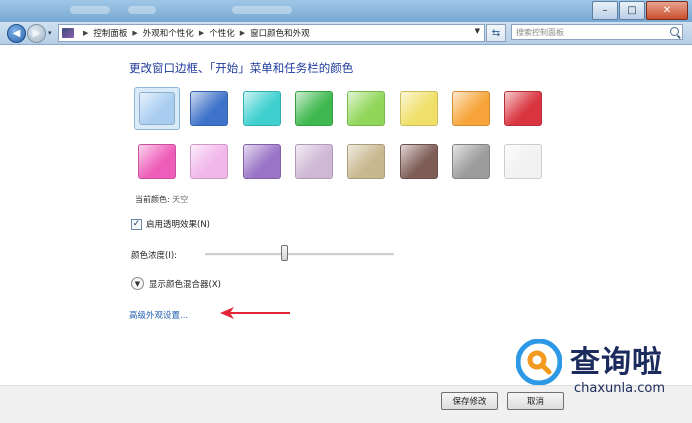 The height and width of the screenshot is (423, 692). I want to click on page-title: 更改窗口边框、「开始」菜单和任务栏的颜色, so click(241, 68).